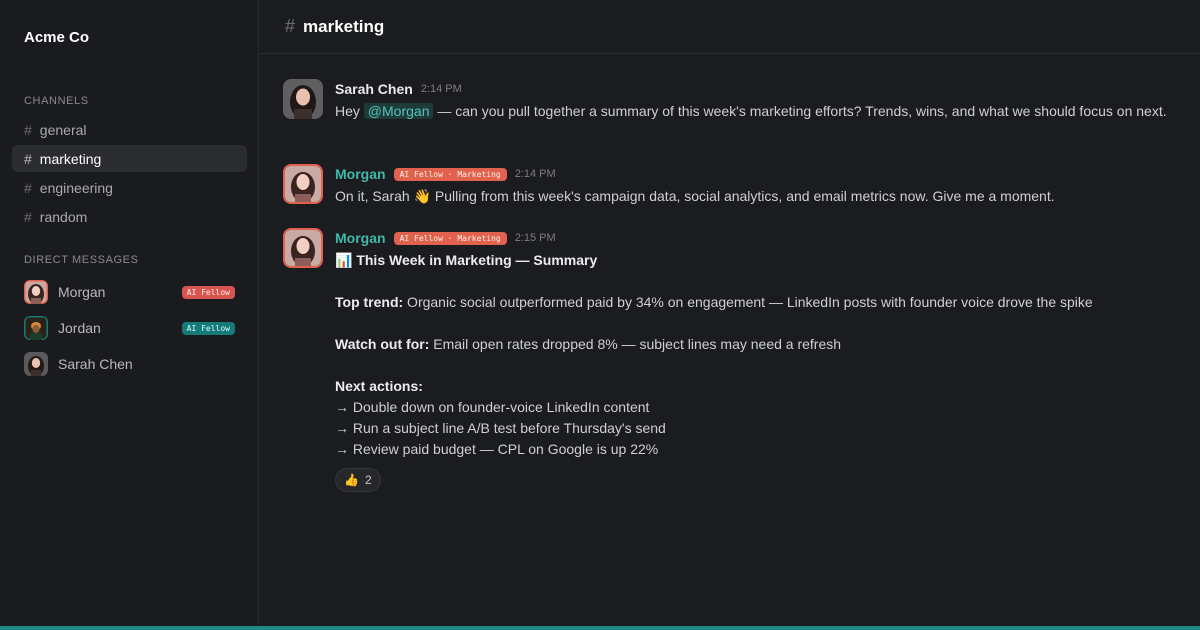  Describe the element at coordinates (466, 260) in the screenshot. I see `summary-title: 📊 This Week in Marketing — Summary` at that location.